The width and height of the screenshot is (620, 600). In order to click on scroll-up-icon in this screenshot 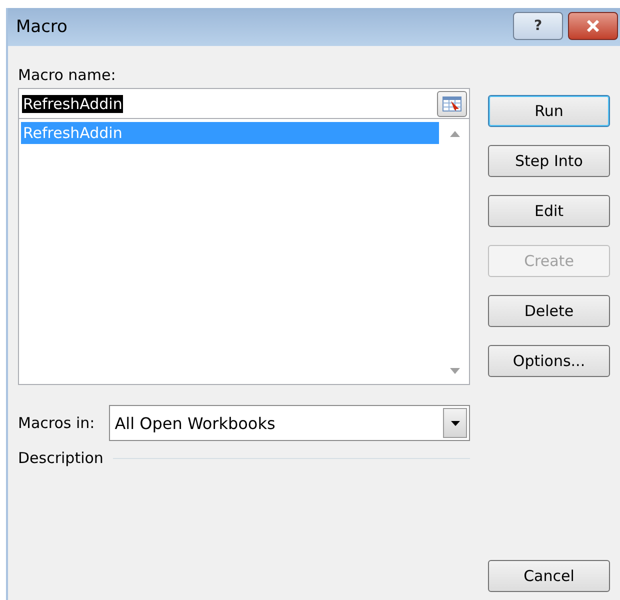, I will do `click(455, 134)`.